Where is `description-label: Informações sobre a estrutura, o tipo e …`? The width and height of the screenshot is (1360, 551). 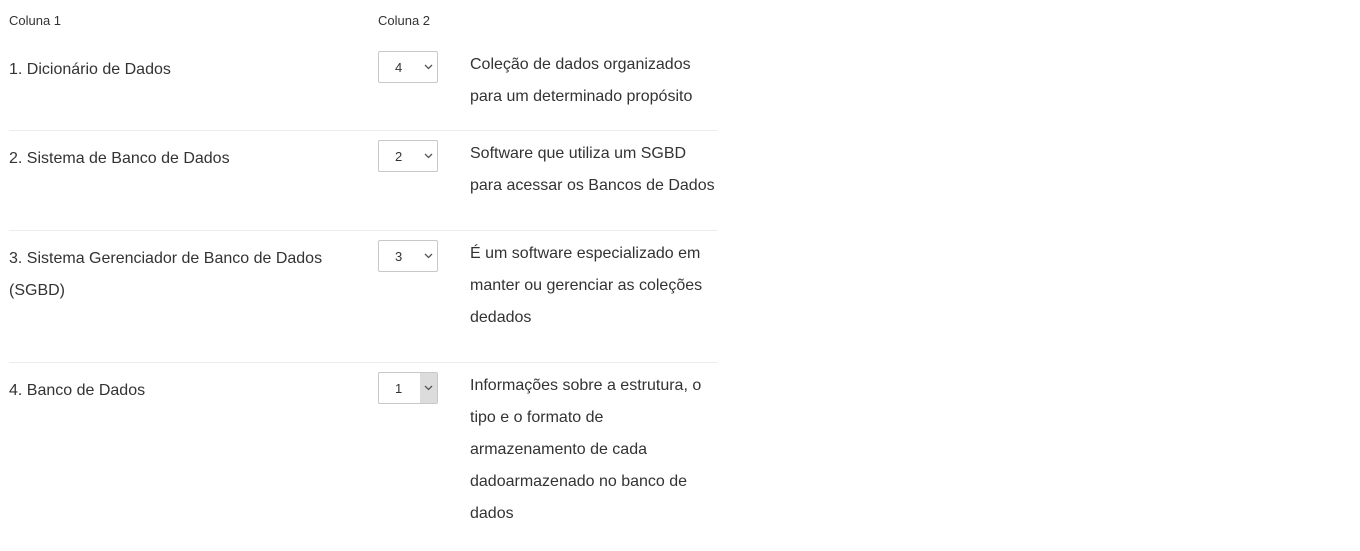 description-label: Informações sobre a estrutura, o tipo e … is located at coordinates (586, 449).